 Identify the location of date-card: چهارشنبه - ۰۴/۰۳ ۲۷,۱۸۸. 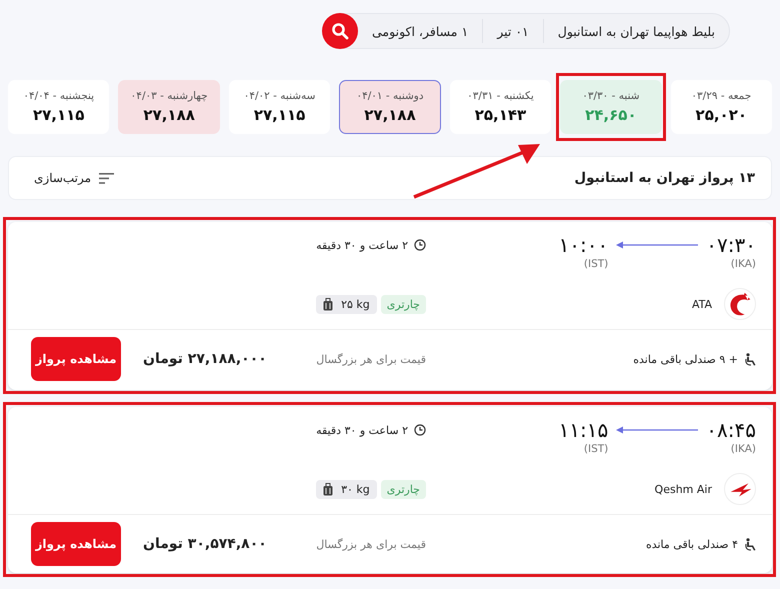
(169, 107).